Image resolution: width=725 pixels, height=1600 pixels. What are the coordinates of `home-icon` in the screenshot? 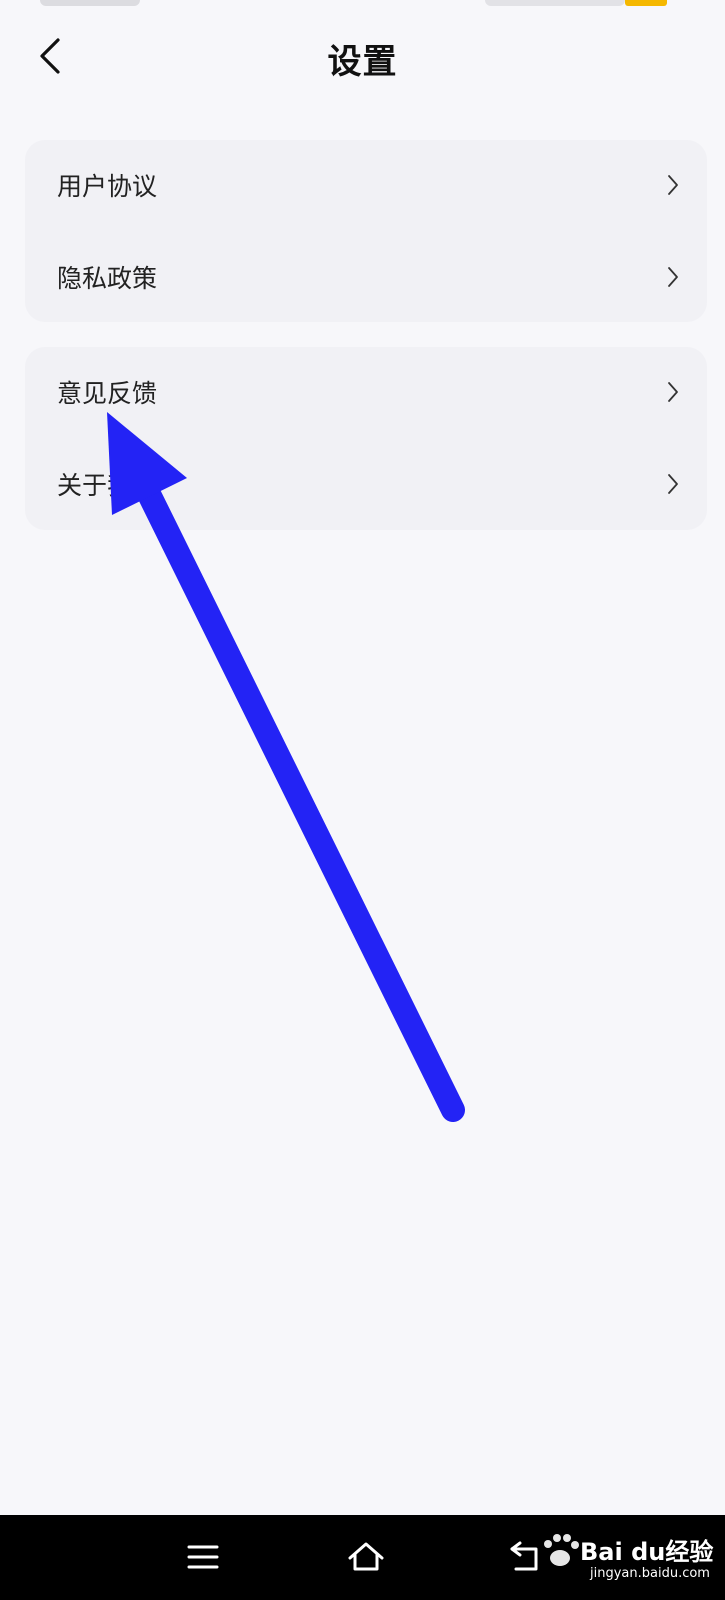 It's located at (366, 1556).